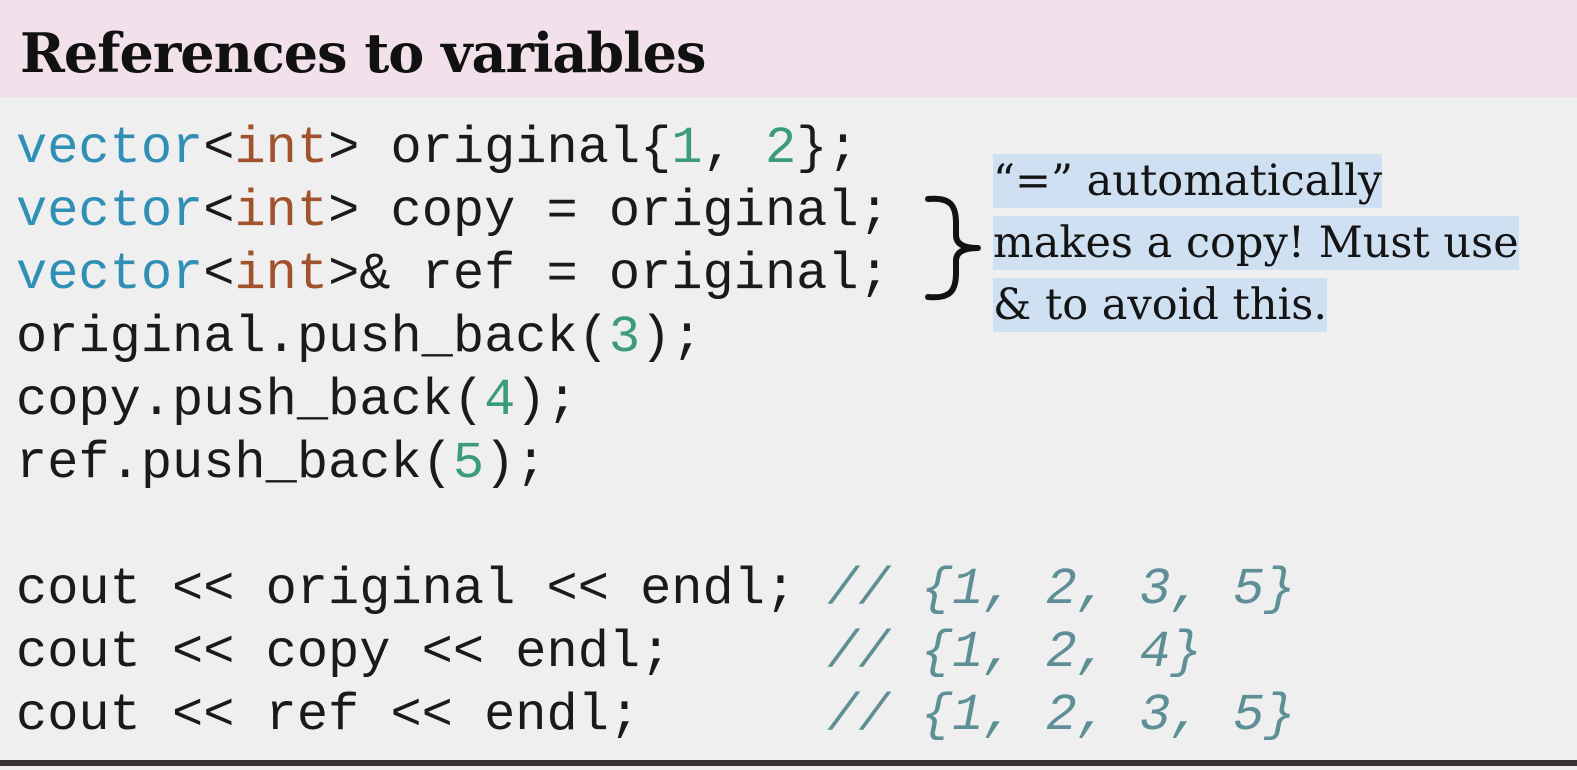  What do you see at coordinates (624, 337) in the screenshot?
I see `code-token: 3` at bounding box center [624, 337].